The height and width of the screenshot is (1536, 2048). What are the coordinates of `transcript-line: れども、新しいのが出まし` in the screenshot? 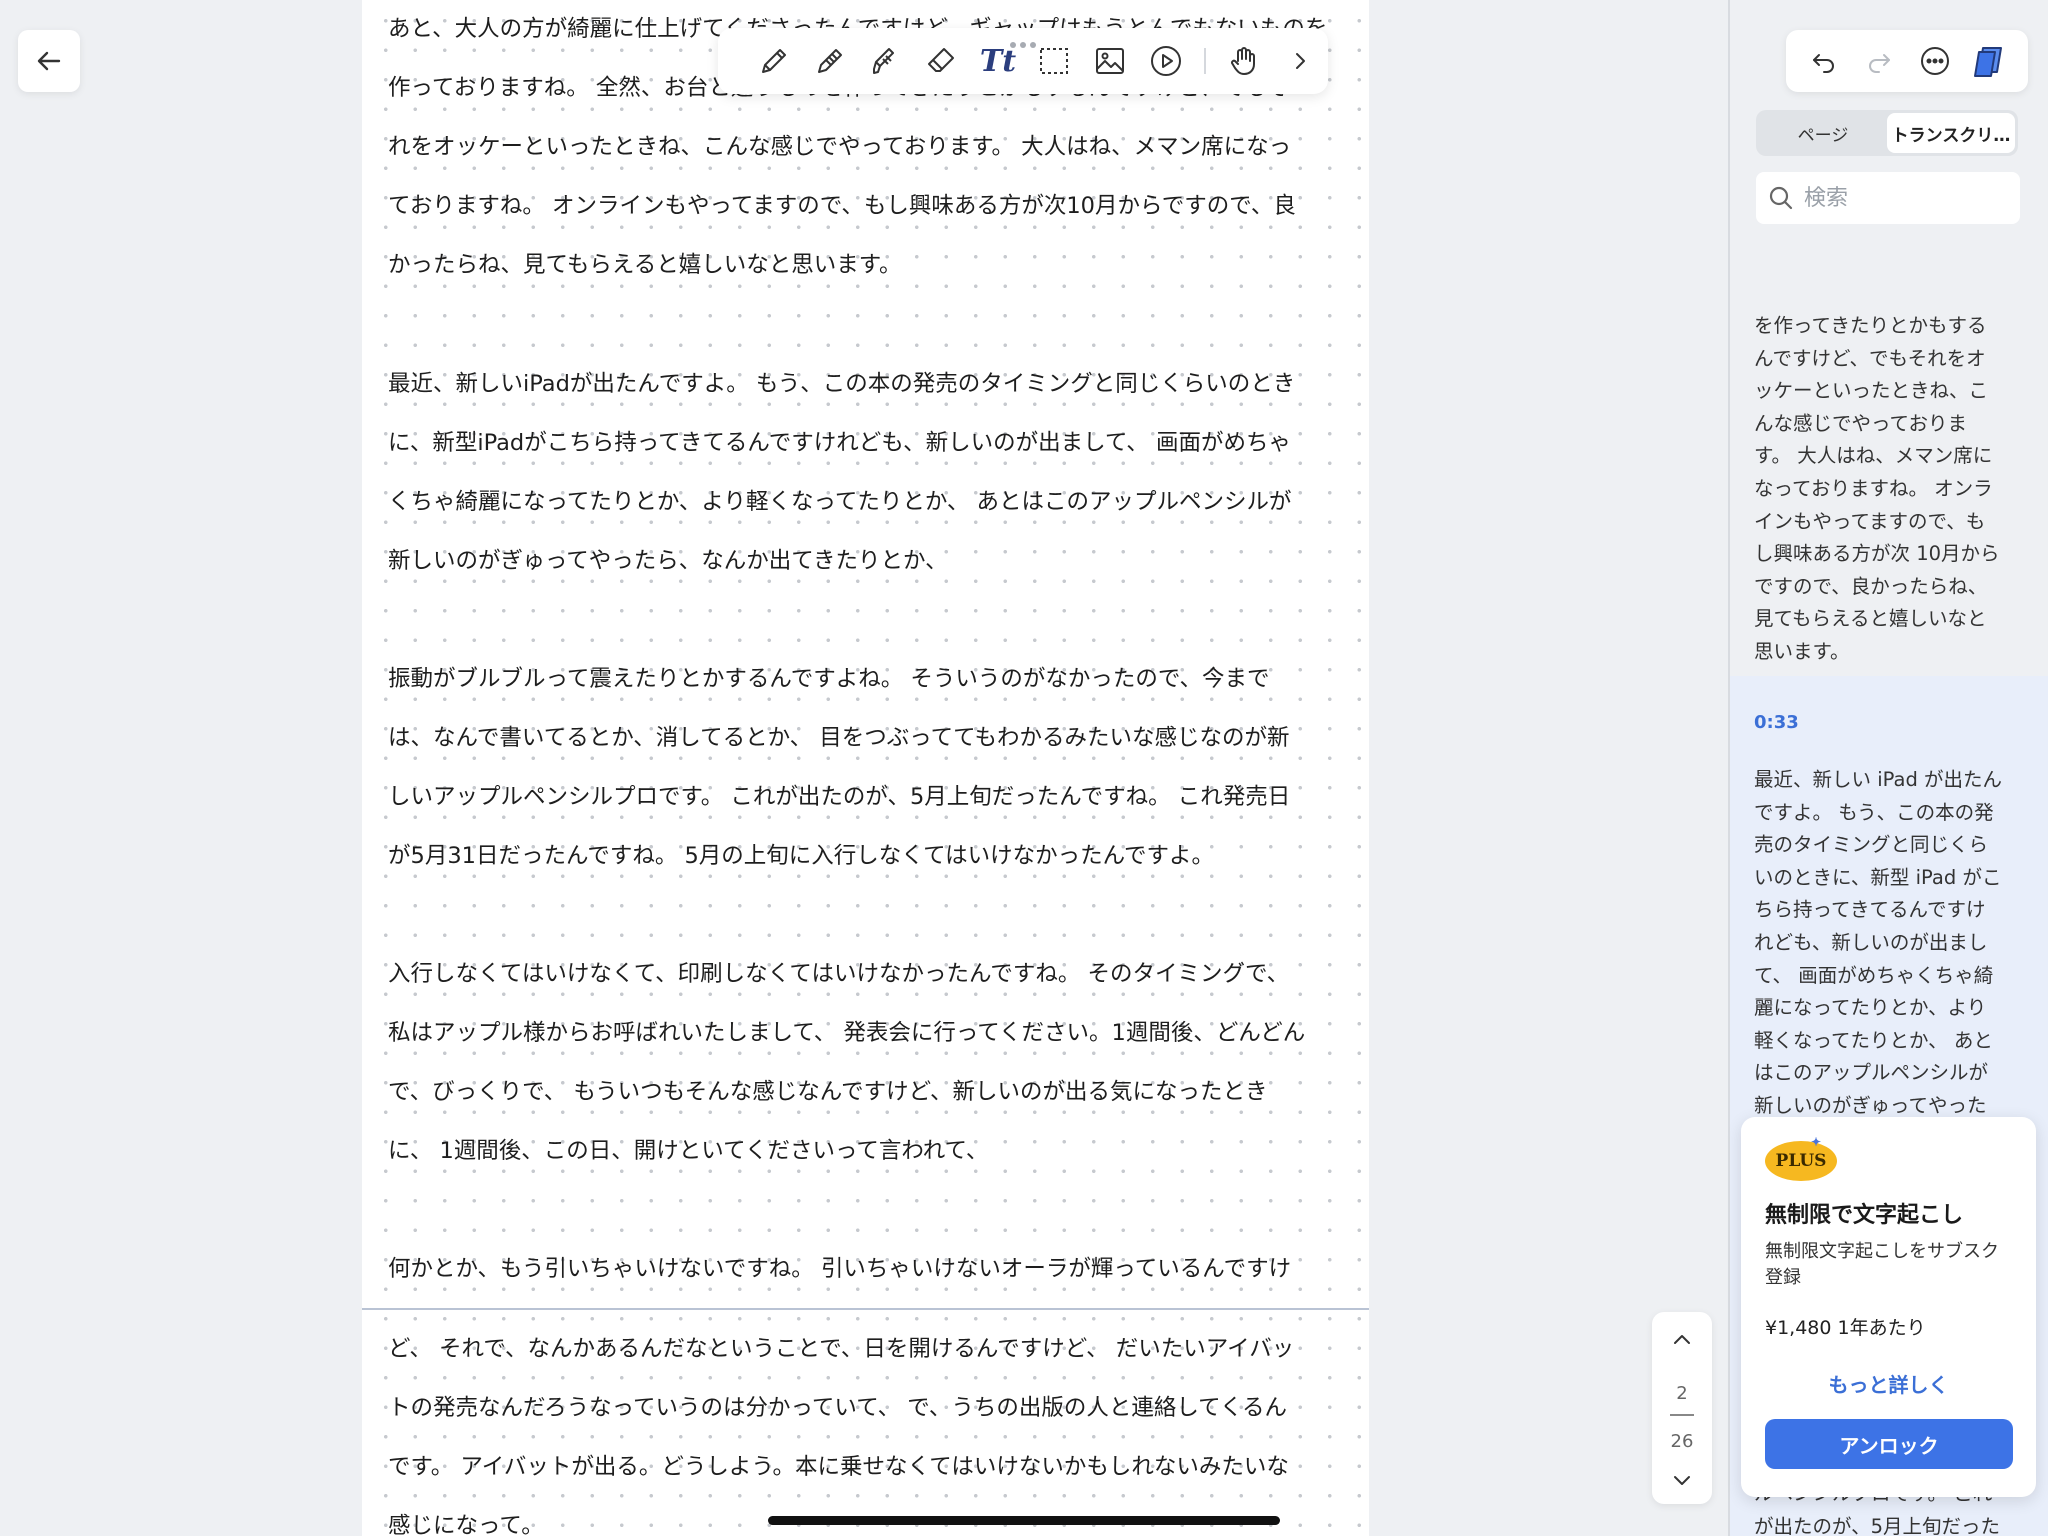 It's located at (1871, 942).